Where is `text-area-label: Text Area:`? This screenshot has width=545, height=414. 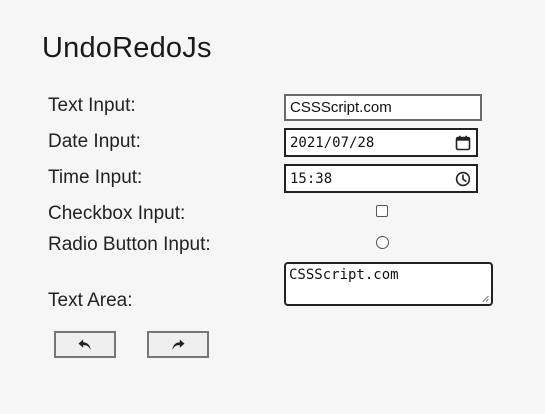 text-area-label: Text Area: is located at coordinates (90, 300).